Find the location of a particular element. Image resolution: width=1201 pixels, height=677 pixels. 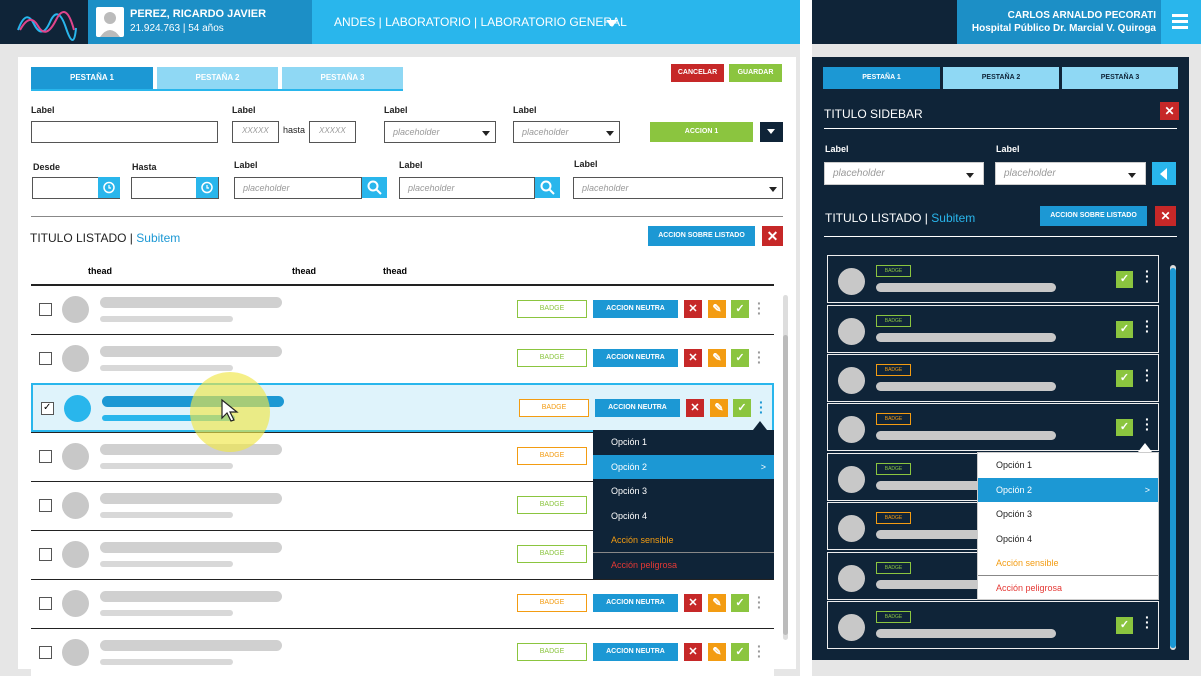

logo is located at coordinates (44, 22).